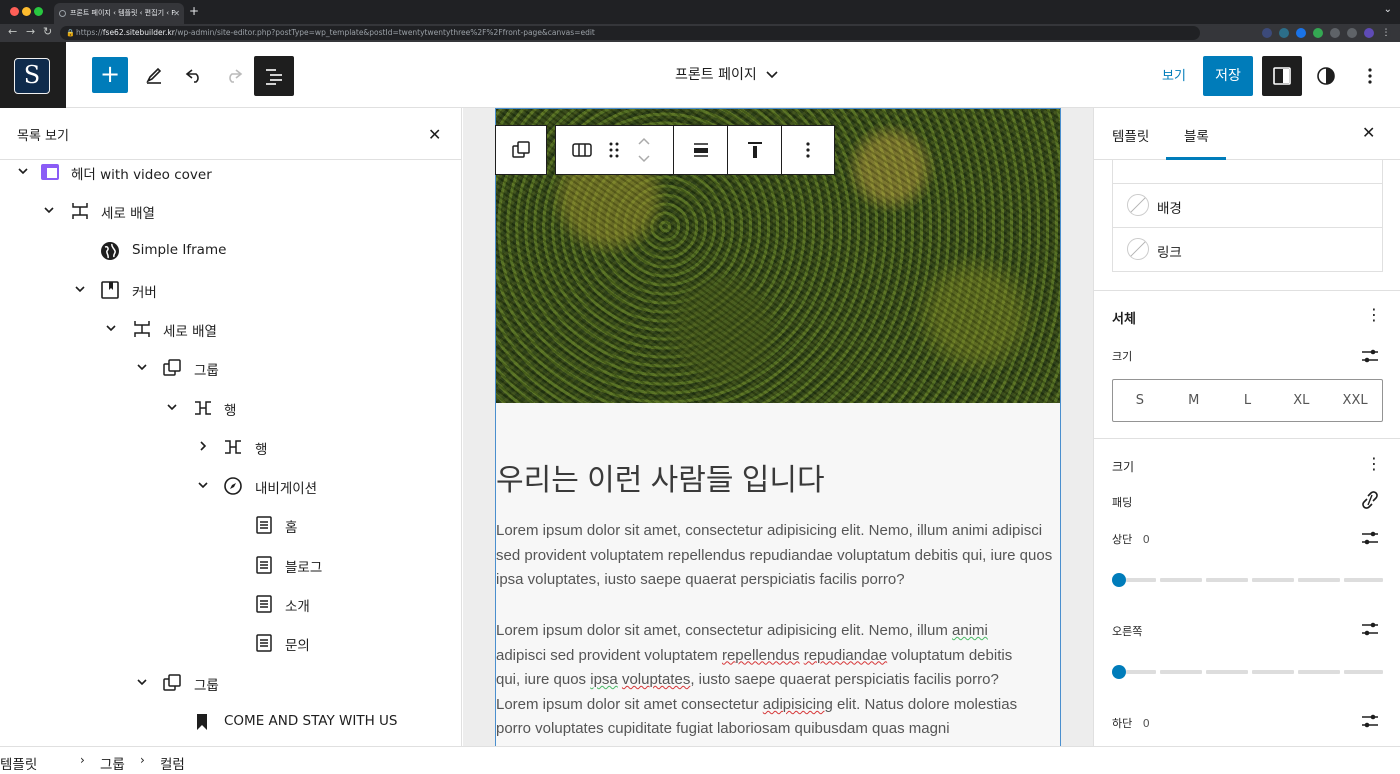  What do you see at coordinates (194, 11) in the screenshot?
I see `new-tab-button: +` at bounding box center [194, 11].